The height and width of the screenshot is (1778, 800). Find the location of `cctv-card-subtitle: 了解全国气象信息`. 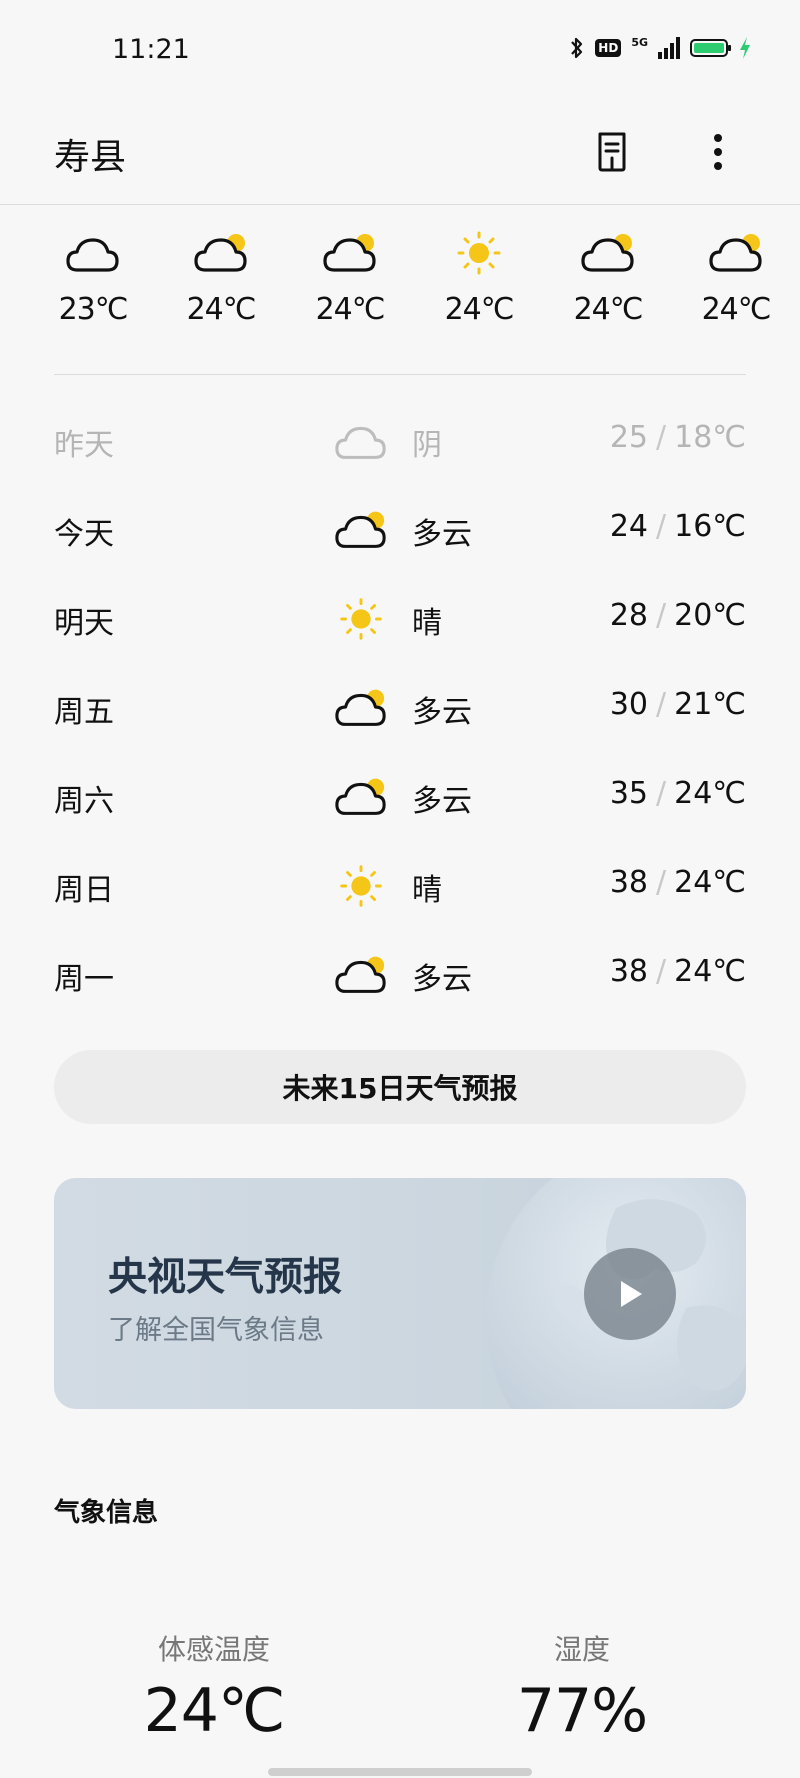

cctv-card-subtitle: 了解全国气象信息 is located at coordinates (216, 1330).